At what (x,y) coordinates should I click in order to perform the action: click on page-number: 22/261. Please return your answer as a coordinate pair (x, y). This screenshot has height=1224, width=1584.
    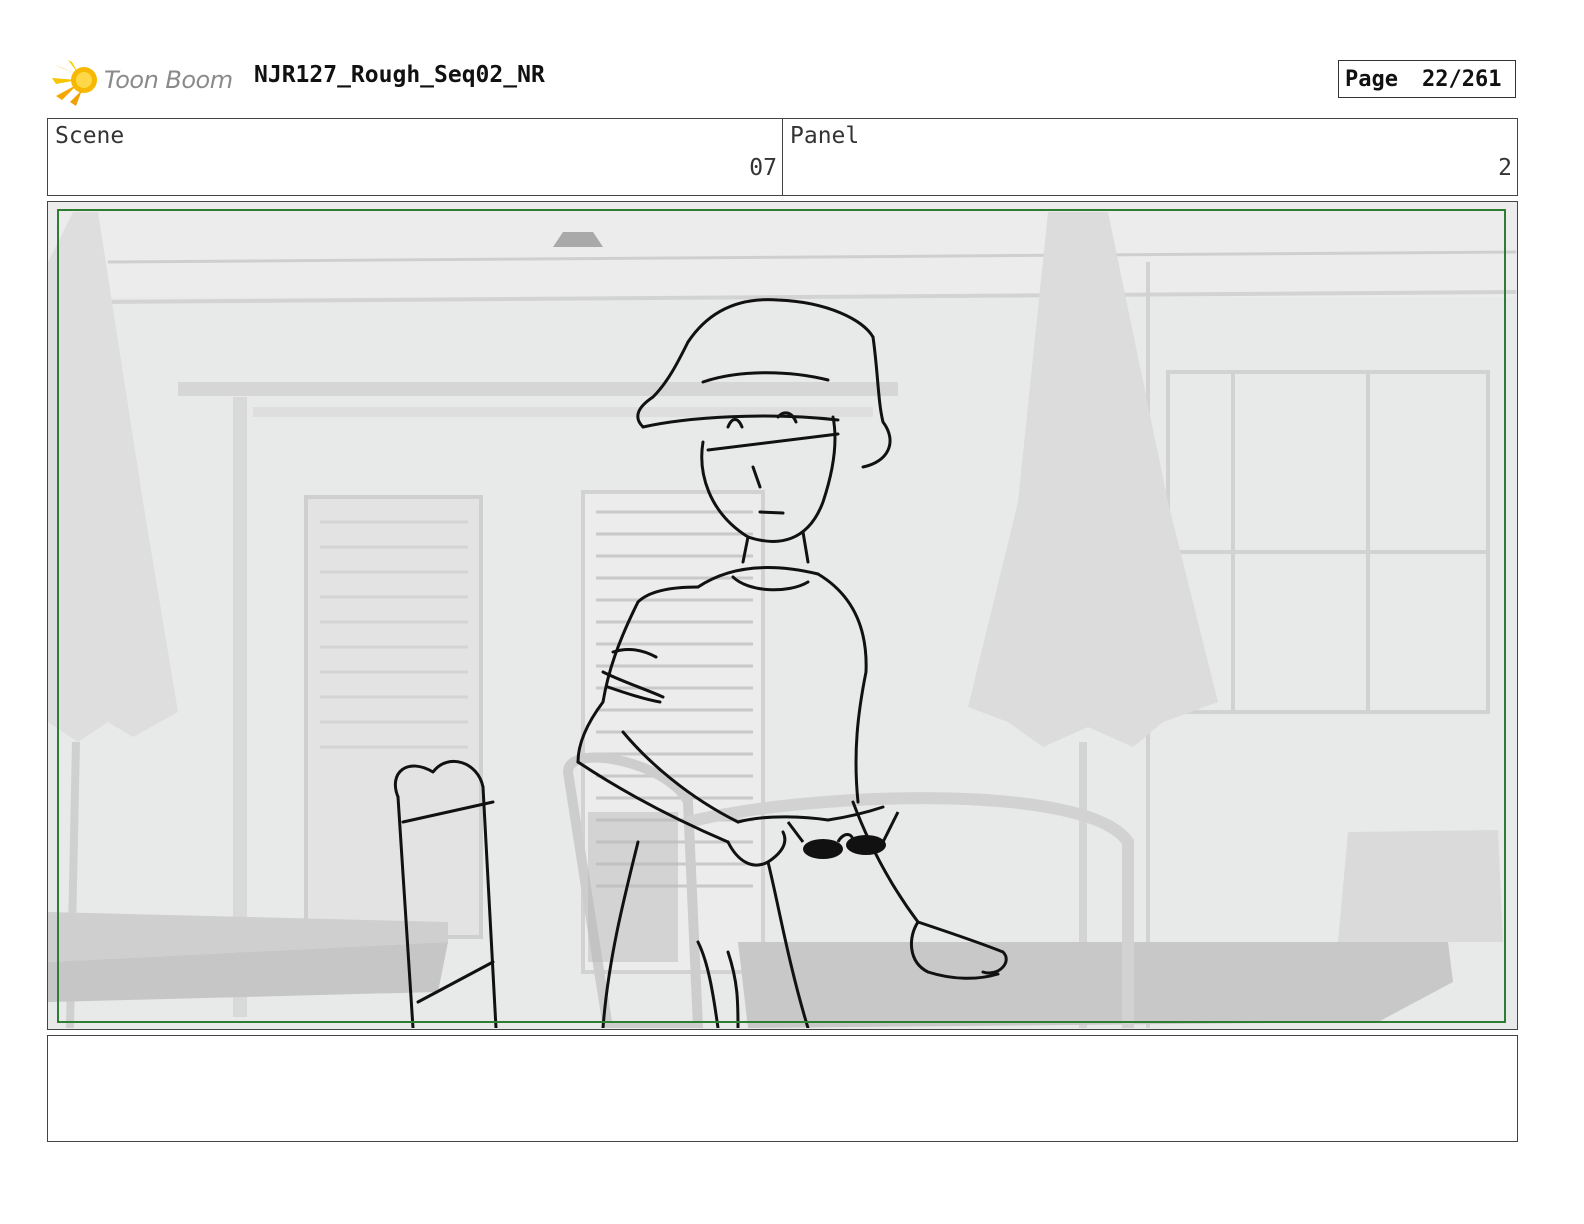
    Looking at the image, I should click on (1461, 79).